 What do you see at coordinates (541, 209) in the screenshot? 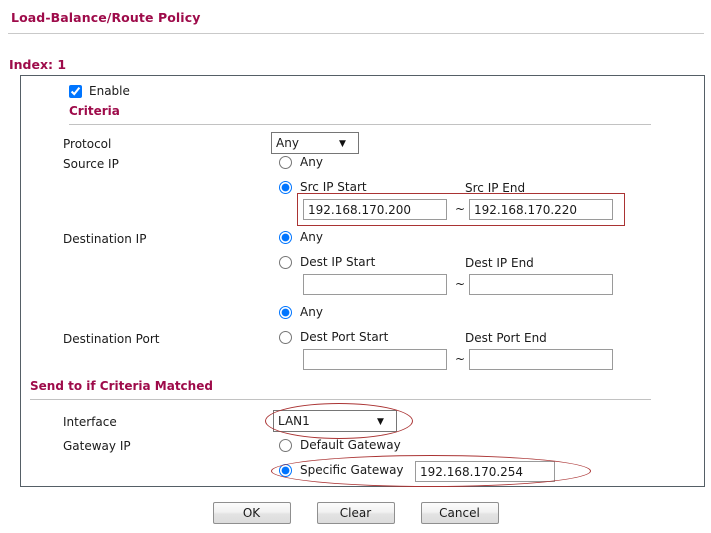
I see `src-ip-end-input` at bounding box center [541, 209].